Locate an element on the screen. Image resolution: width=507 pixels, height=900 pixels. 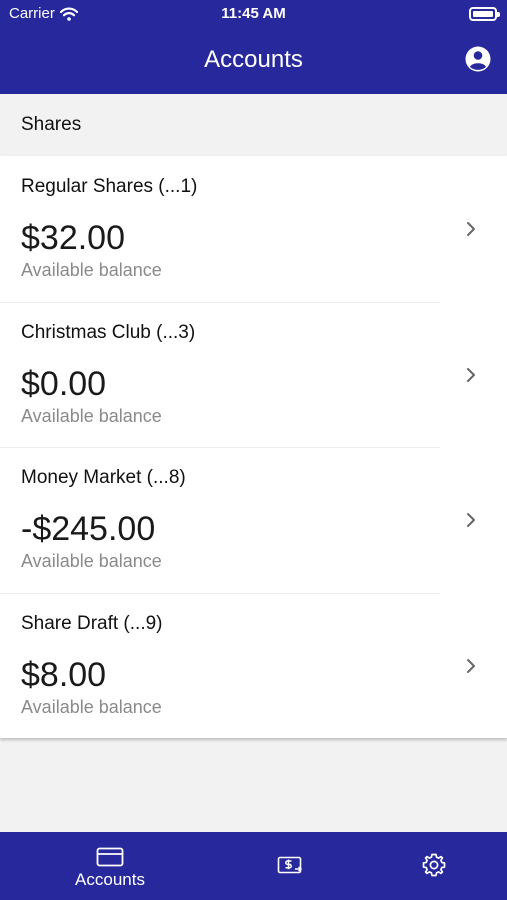
app-header: Carrier 11:45 AM Accounts is located at coordinates (253, 47).